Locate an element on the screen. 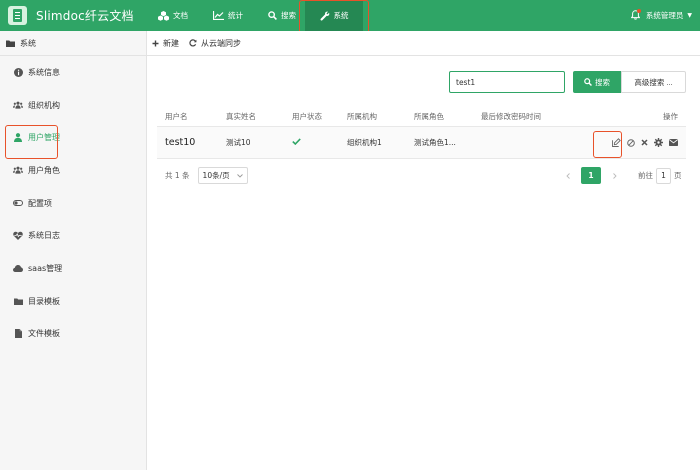 The width and height of the screenshot is (700, 470). page-size-select: 10条/页 is located at coordinates (222, 175).